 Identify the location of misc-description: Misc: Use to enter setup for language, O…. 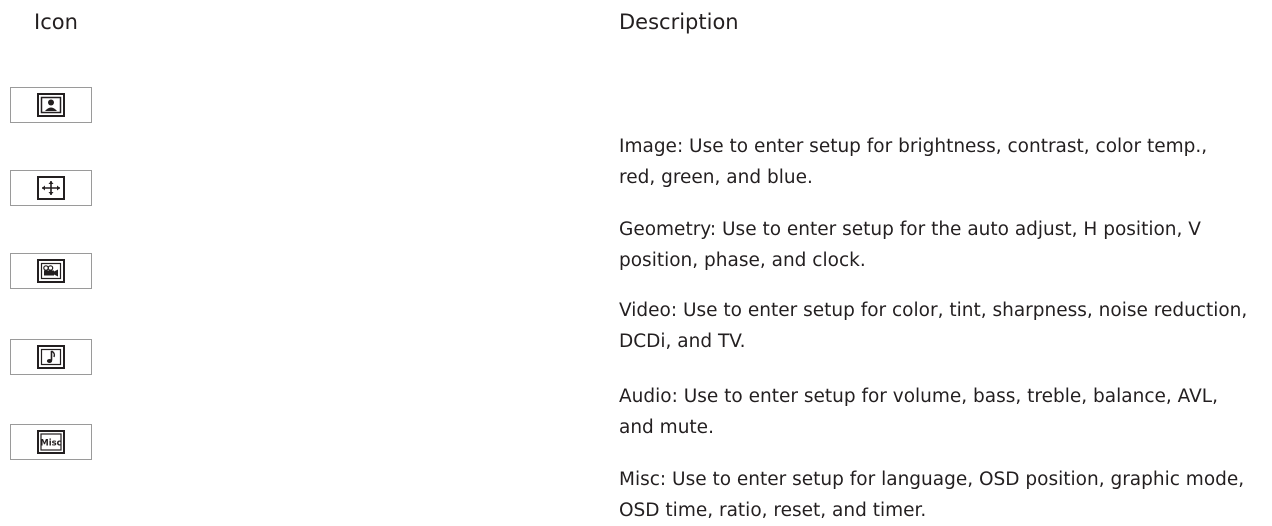
(932, 495).